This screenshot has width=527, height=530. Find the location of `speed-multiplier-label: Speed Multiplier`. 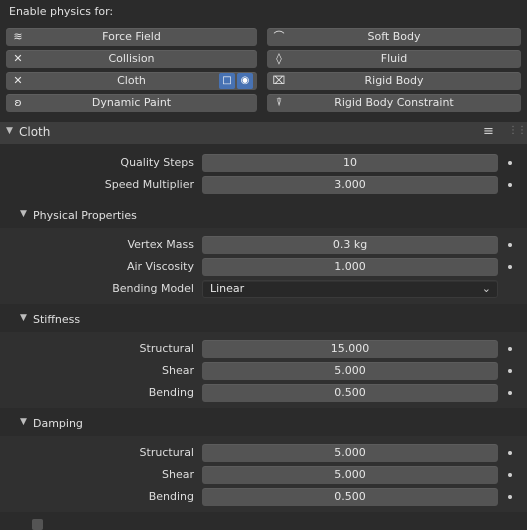

speed-multiplier-label: Speed Multiplier is located at coordinates (149, 184).